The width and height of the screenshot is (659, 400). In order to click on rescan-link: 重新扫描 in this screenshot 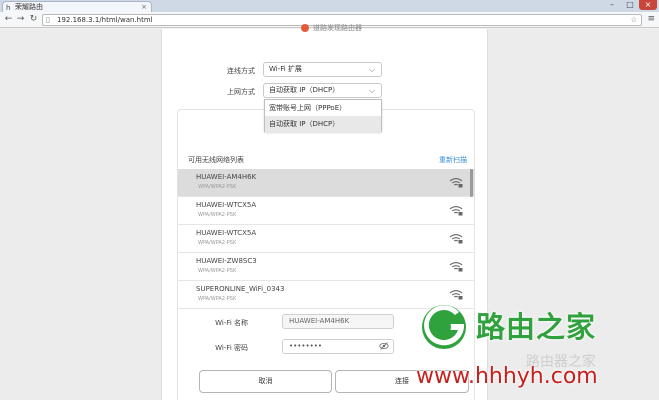, I will do `click(453, 160)`.